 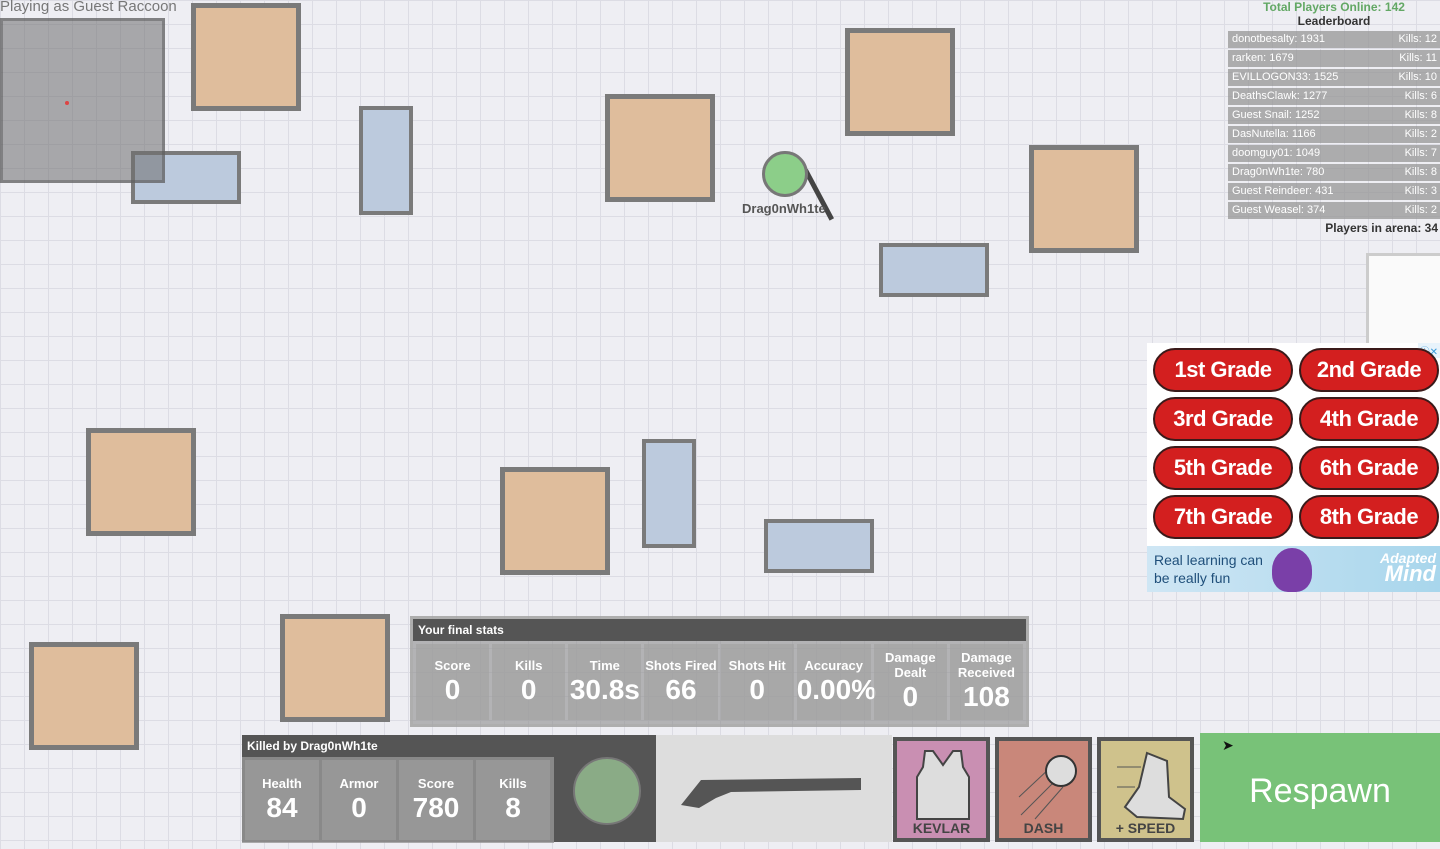 I want to click on monster-mascot-icon, so click(x=1292, y=570).